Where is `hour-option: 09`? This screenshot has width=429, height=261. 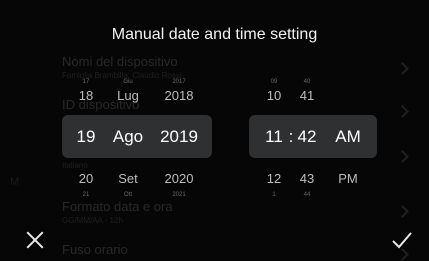 hour-option: 09 is located at coordinates (274, 82).